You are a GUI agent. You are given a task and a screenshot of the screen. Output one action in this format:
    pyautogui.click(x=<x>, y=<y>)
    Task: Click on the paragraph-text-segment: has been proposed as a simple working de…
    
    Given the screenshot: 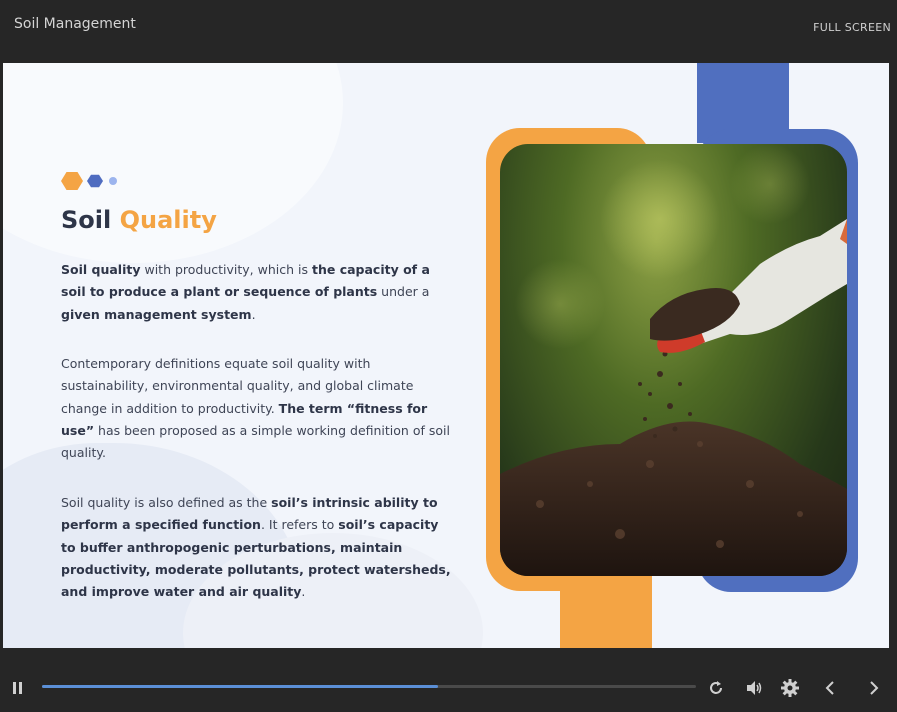 What is the action you would take?
    pyautogui.click(x=255, y=441)
    